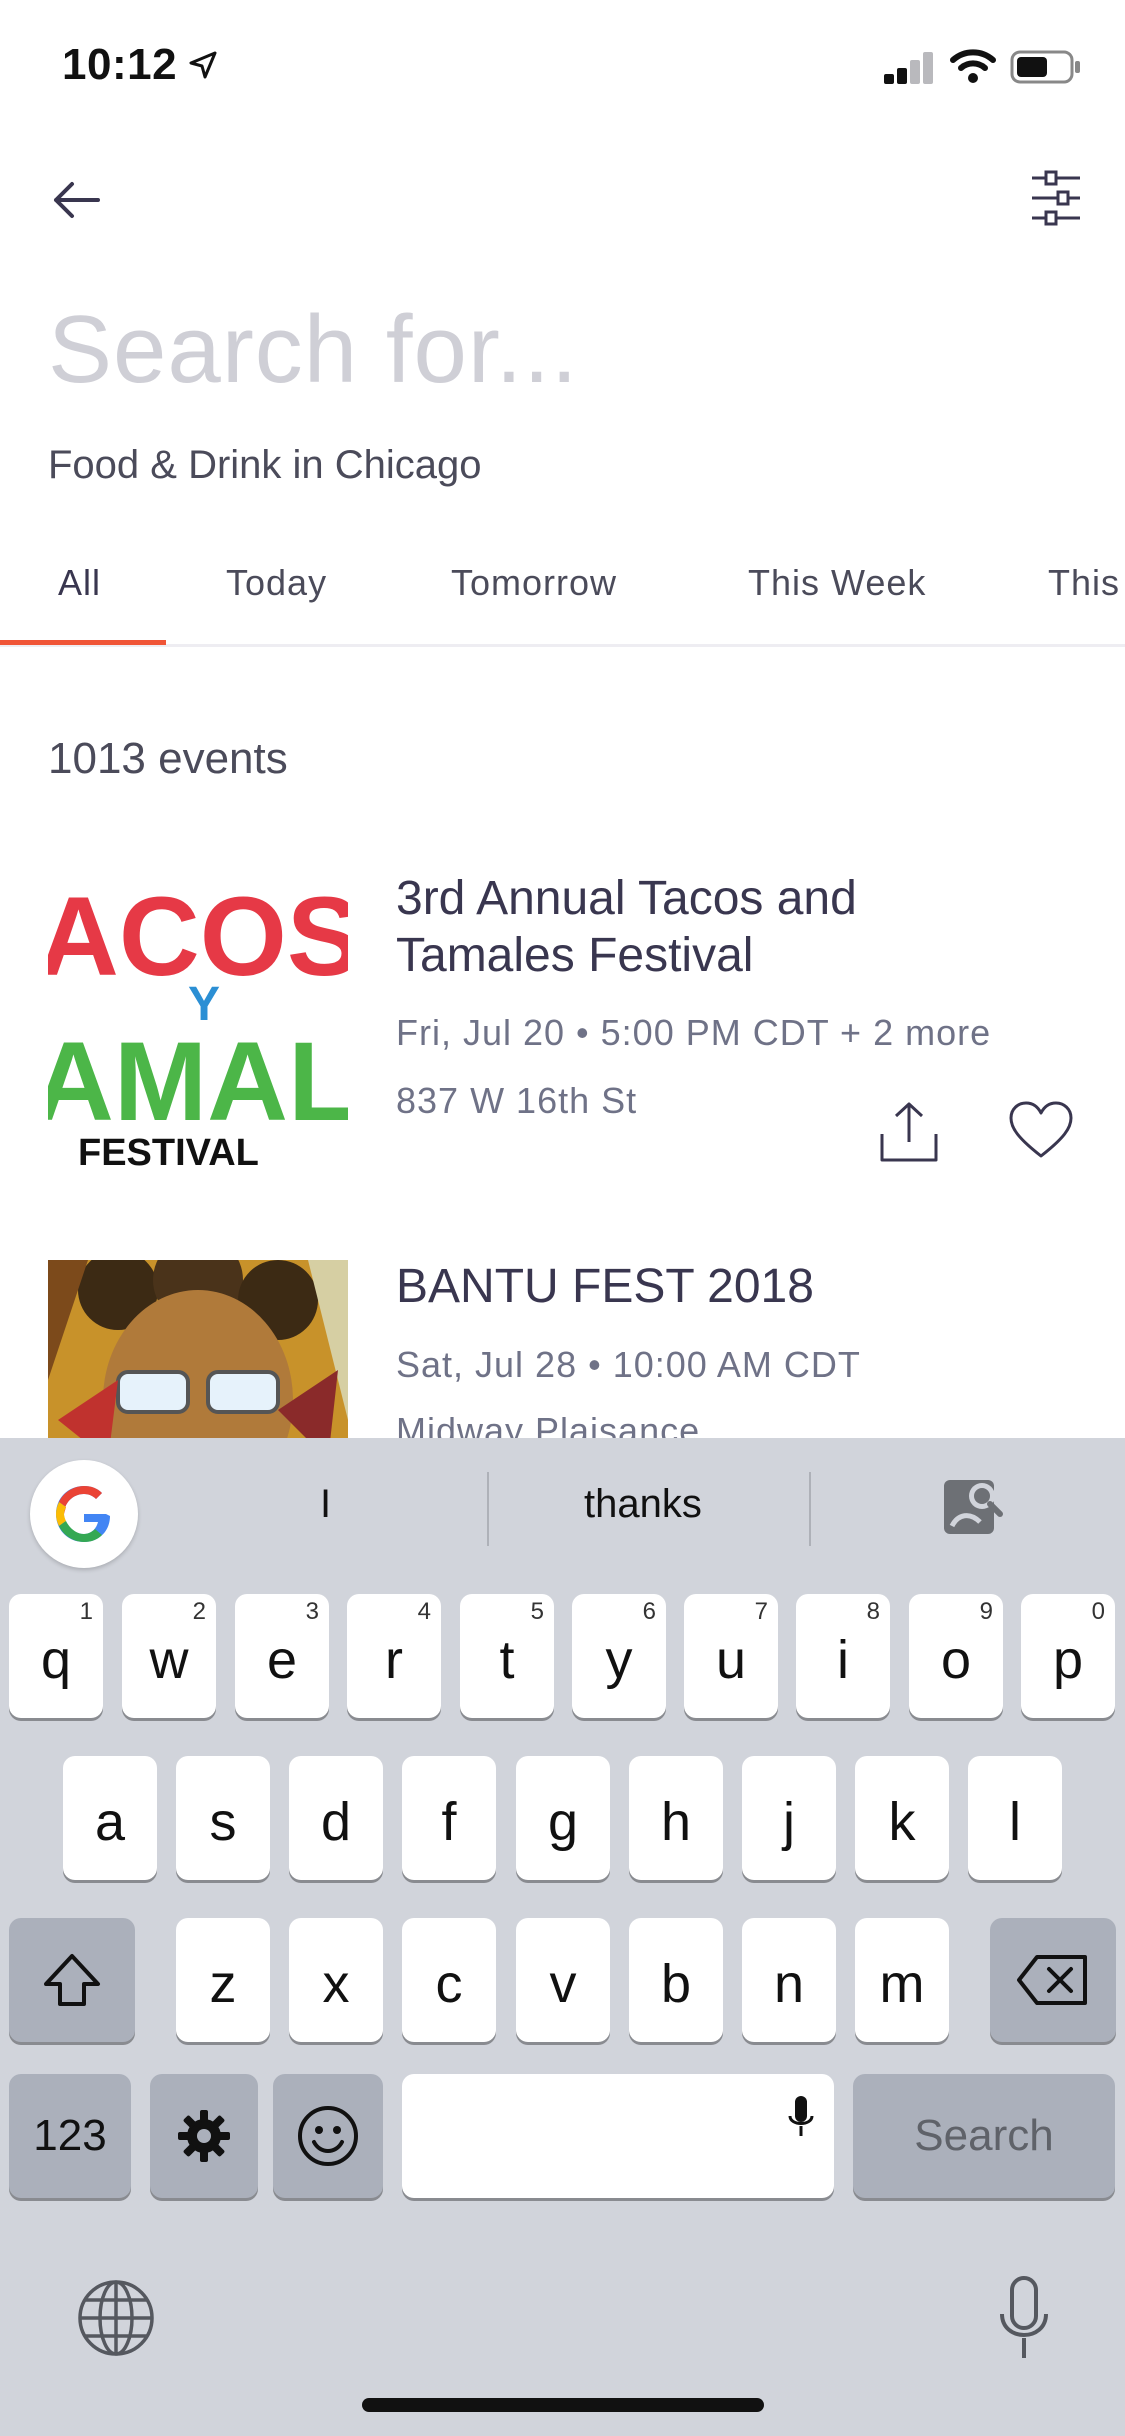  Describe the element at coordinates (909, 68) in the screenshot. I see `cellular-signal-icon` at that location.